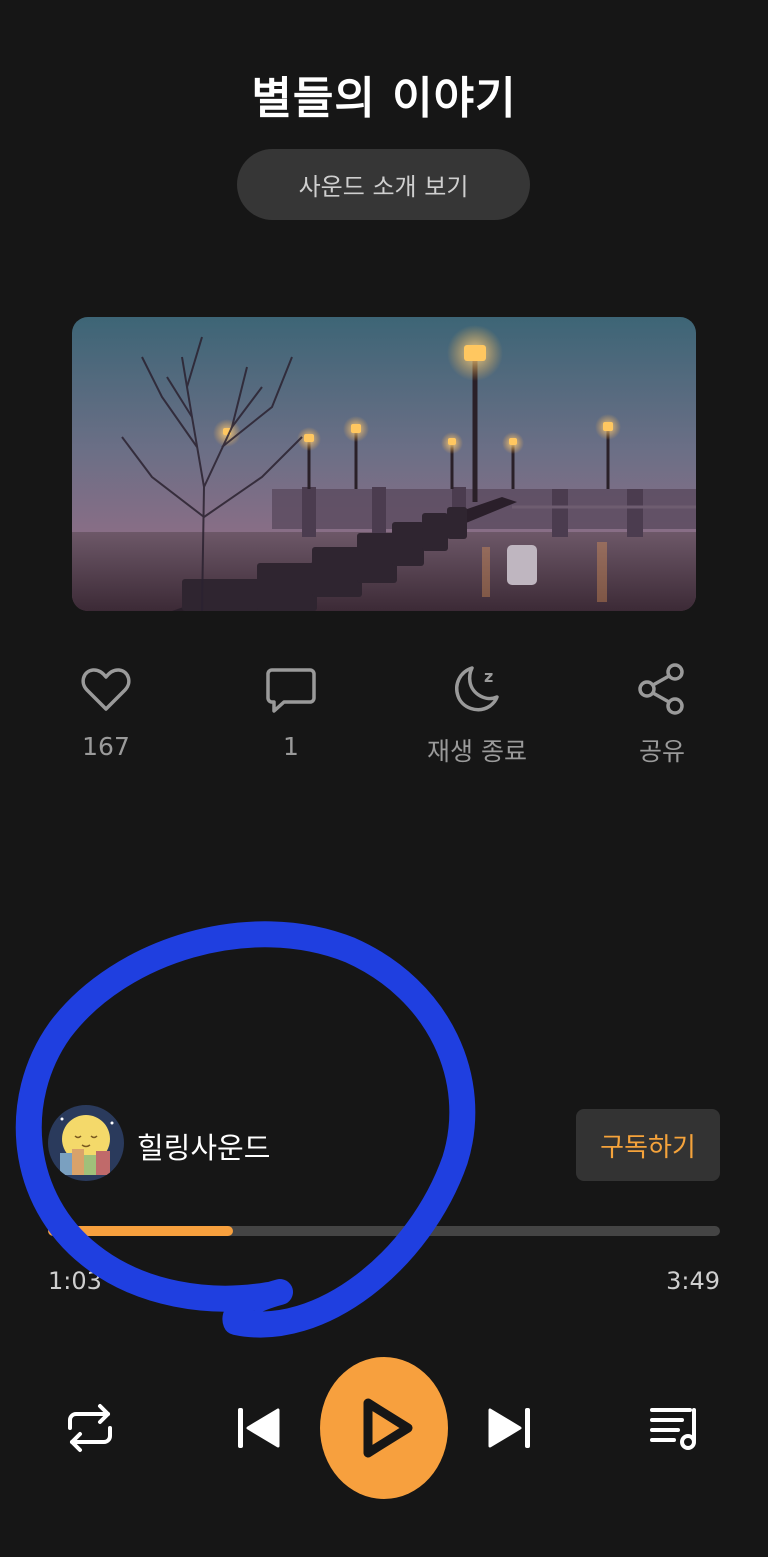 This screenshot has height=1557, width=768. I want to click on repeat-button, so click(90, 1428).